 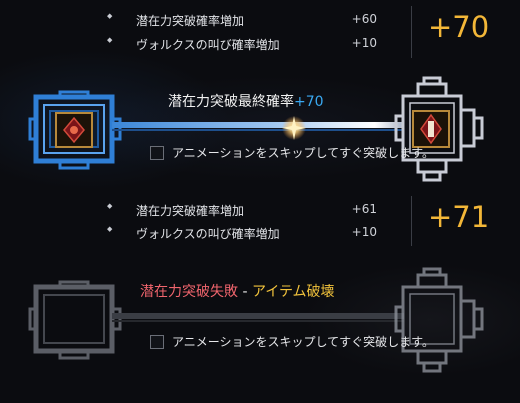 I want to click on skip-animation-checkbox, so click(x=157, y=341).